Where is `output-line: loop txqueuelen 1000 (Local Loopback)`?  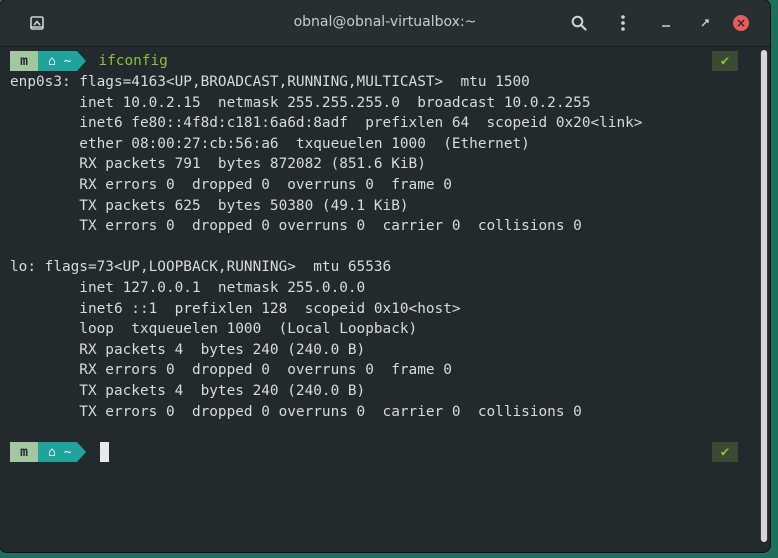
output-line: loop txqueuelen 1000 (Local Loopback) is located at coordinates (214, 329).